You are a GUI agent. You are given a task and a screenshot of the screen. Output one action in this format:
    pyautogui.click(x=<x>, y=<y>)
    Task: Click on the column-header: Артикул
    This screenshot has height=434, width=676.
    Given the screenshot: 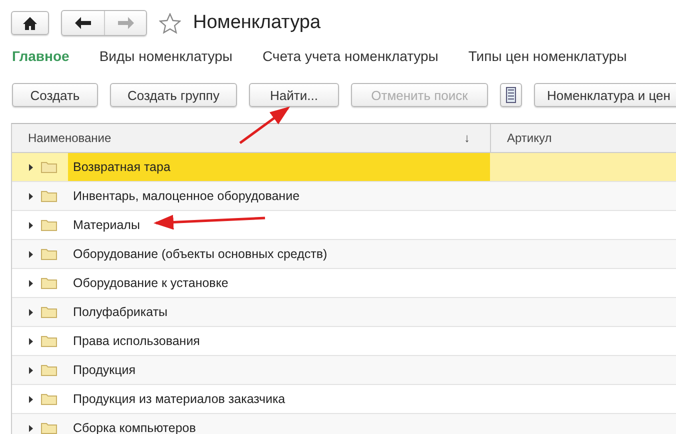 What is the action you would take?
    pyautogui.click(x=583, y=138)
    